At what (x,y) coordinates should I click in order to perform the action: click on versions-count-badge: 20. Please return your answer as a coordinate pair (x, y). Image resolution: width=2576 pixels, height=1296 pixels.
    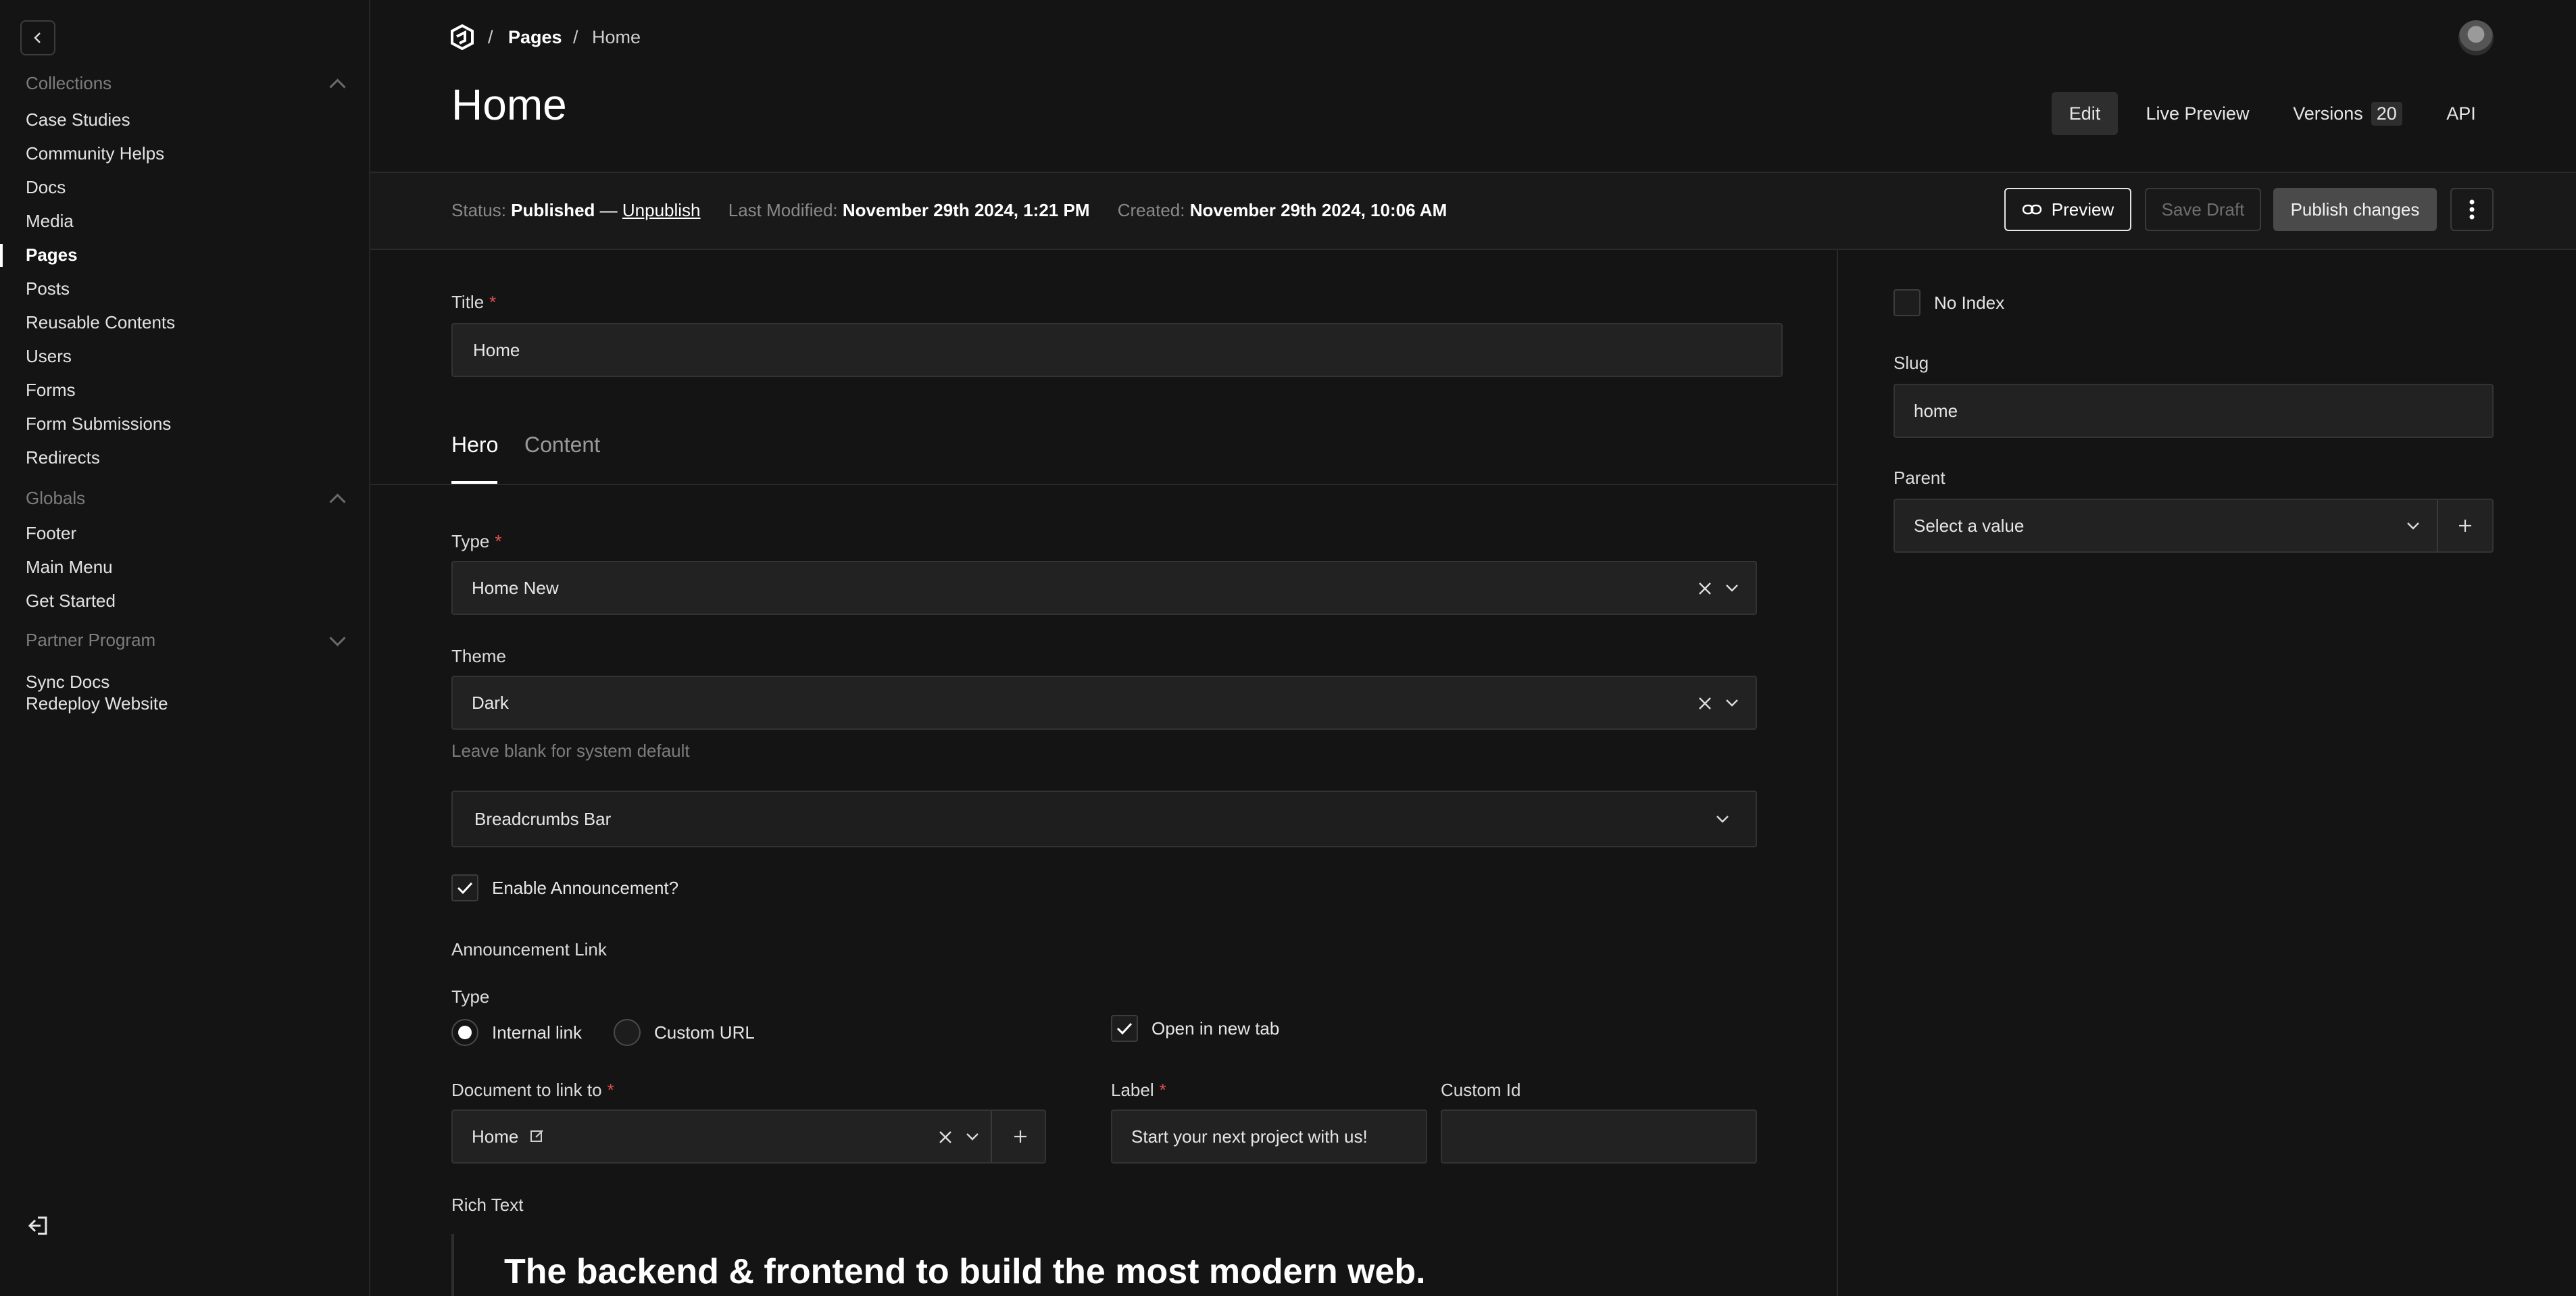
    Looking at the image, I should click on (2387, 113).